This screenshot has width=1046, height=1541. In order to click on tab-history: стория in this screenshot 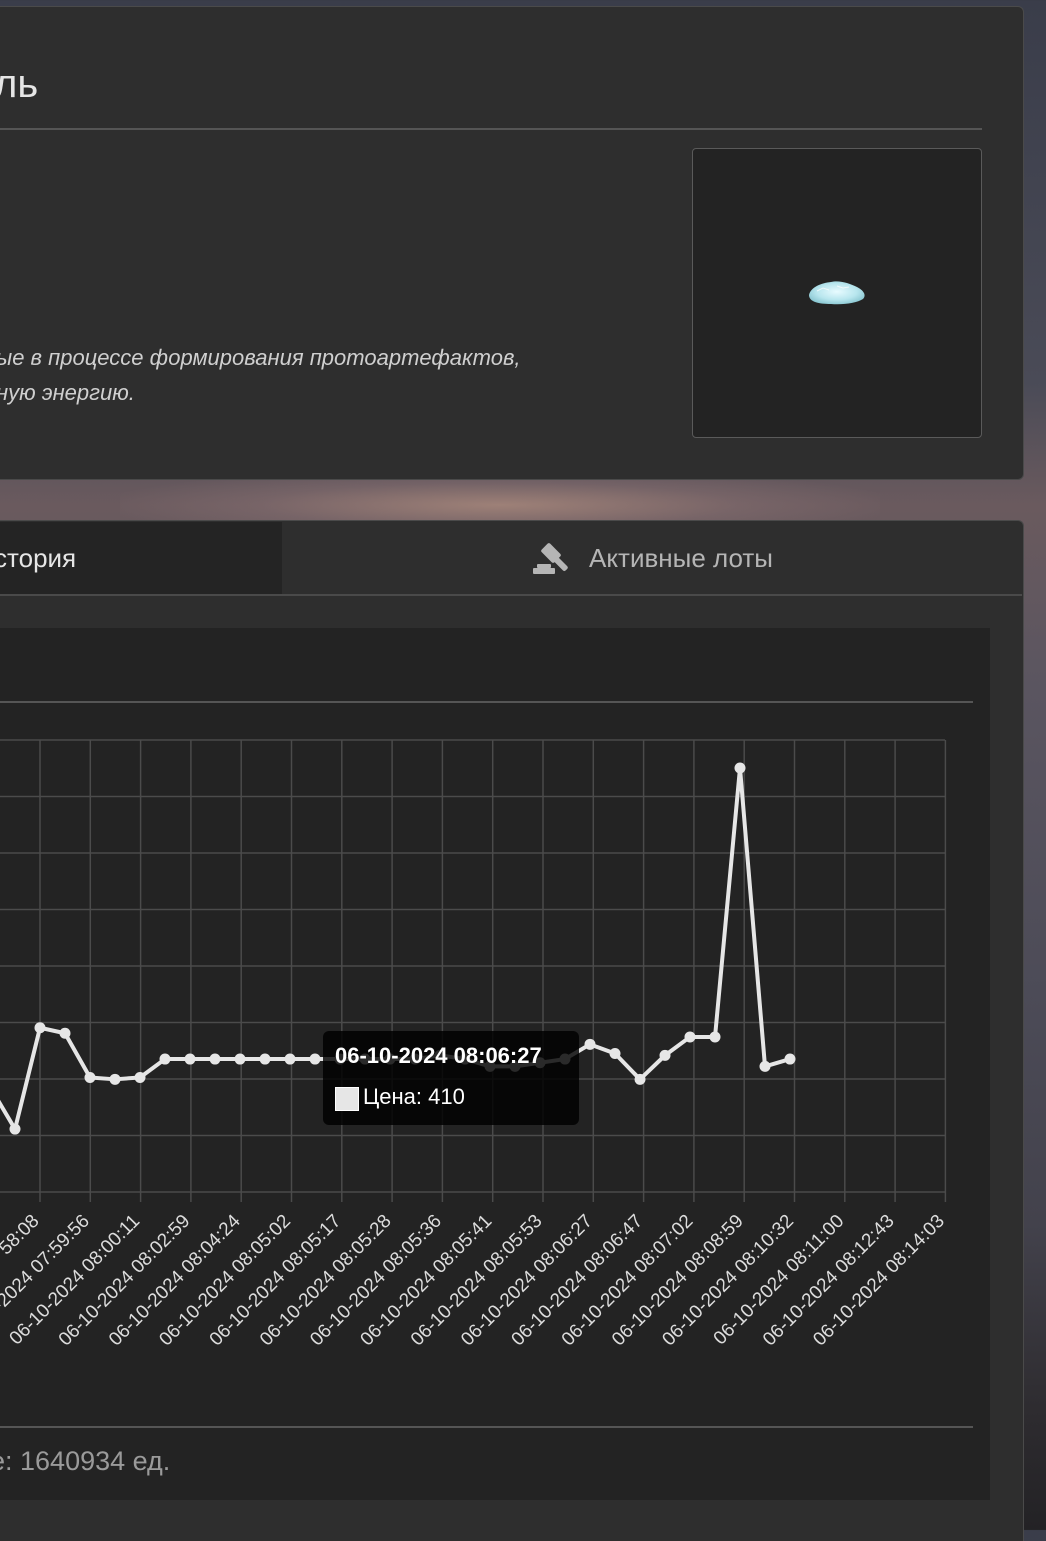, I will do `click(141, 558)`.